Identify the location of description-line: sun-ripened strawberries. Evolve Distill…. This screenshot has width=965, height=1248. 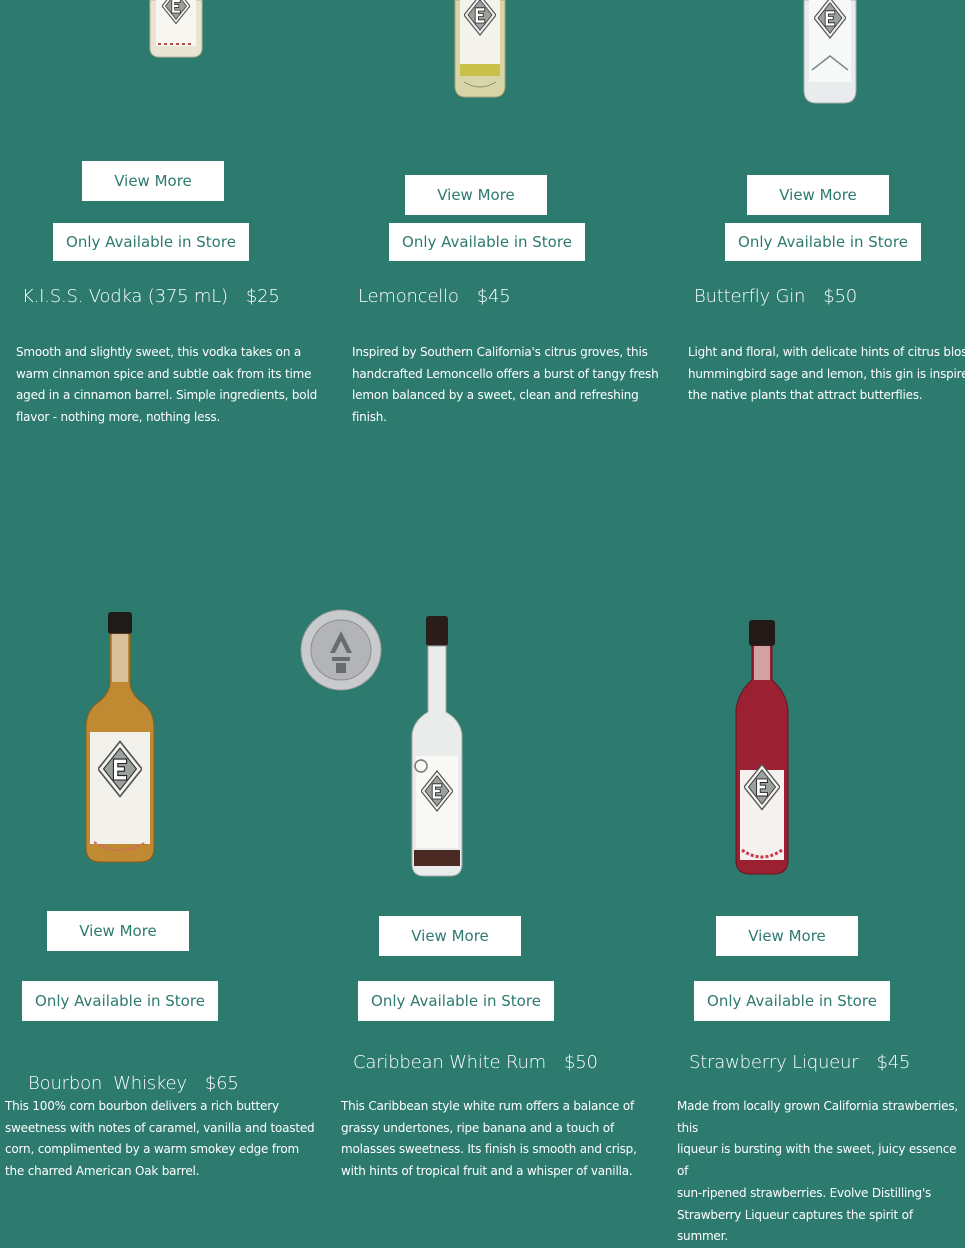
(804, 1192).